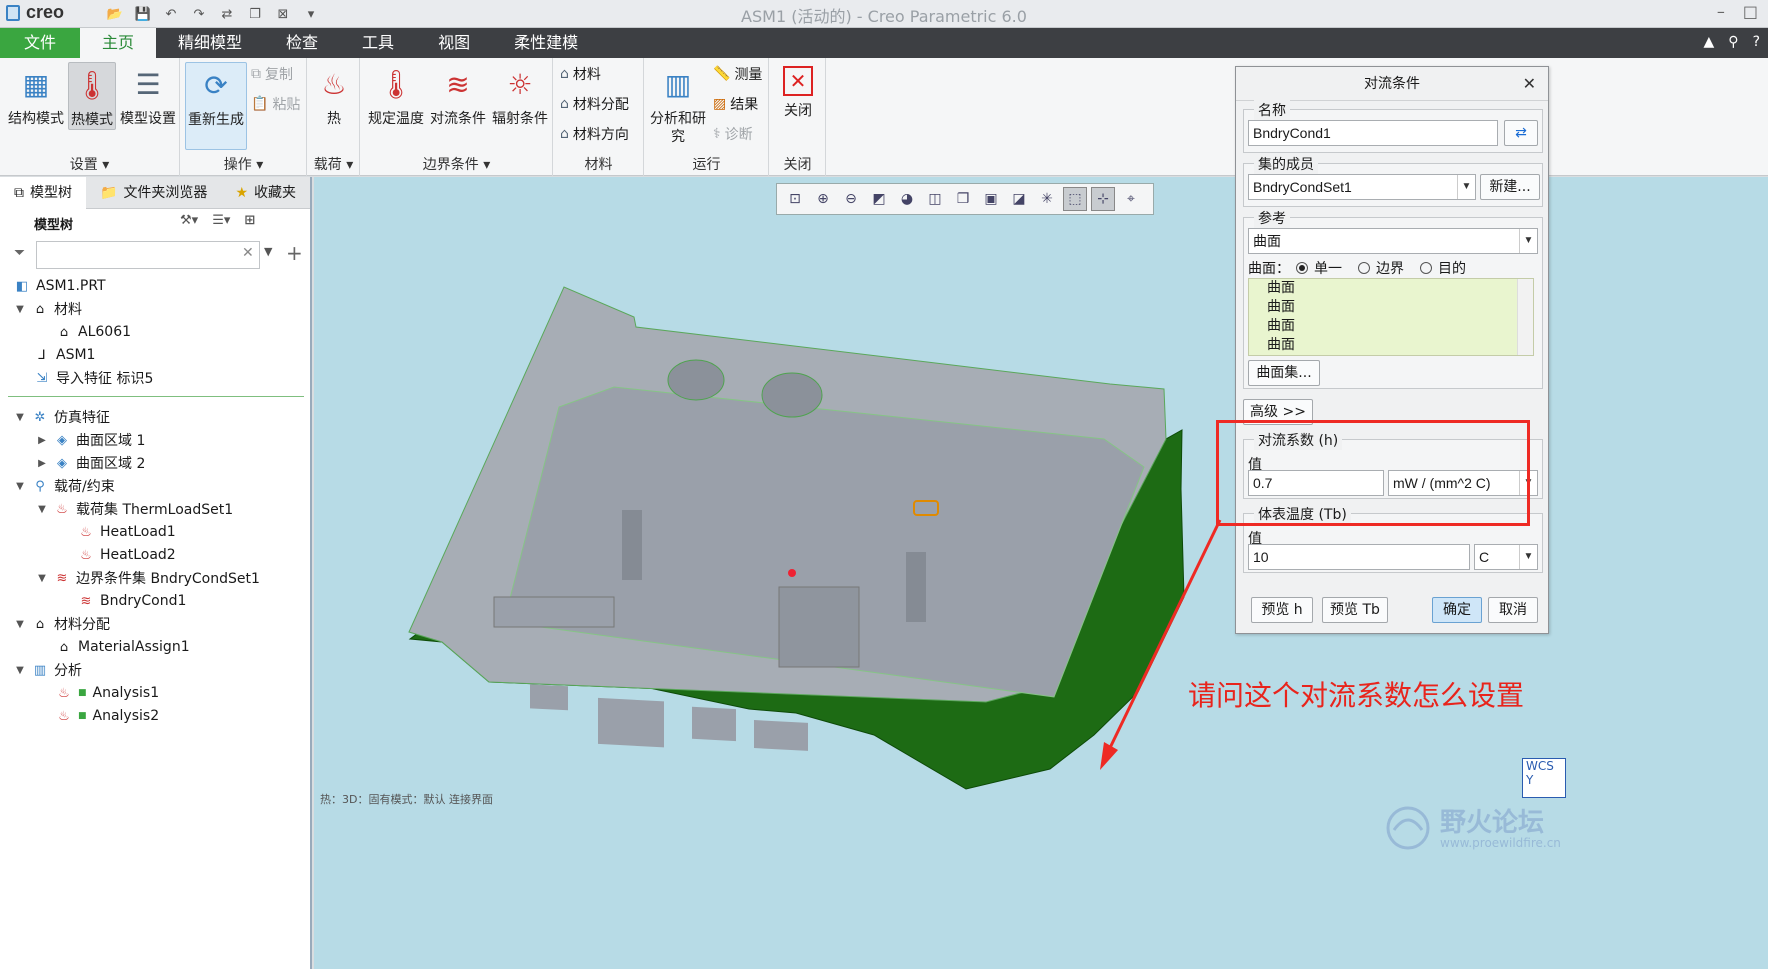  Describe the element at coordinates (134, 509) in the screenshot. I see `tree-item: ▼ ♨ 载荷集 ThermLoadSet1` at that location.